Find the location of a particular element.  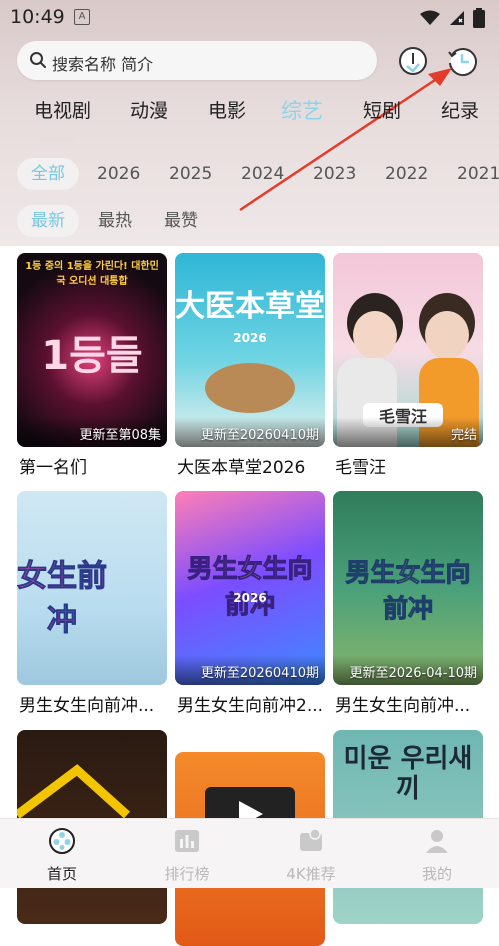

nav-profile: 我的 is located at coordinates (437, 855).